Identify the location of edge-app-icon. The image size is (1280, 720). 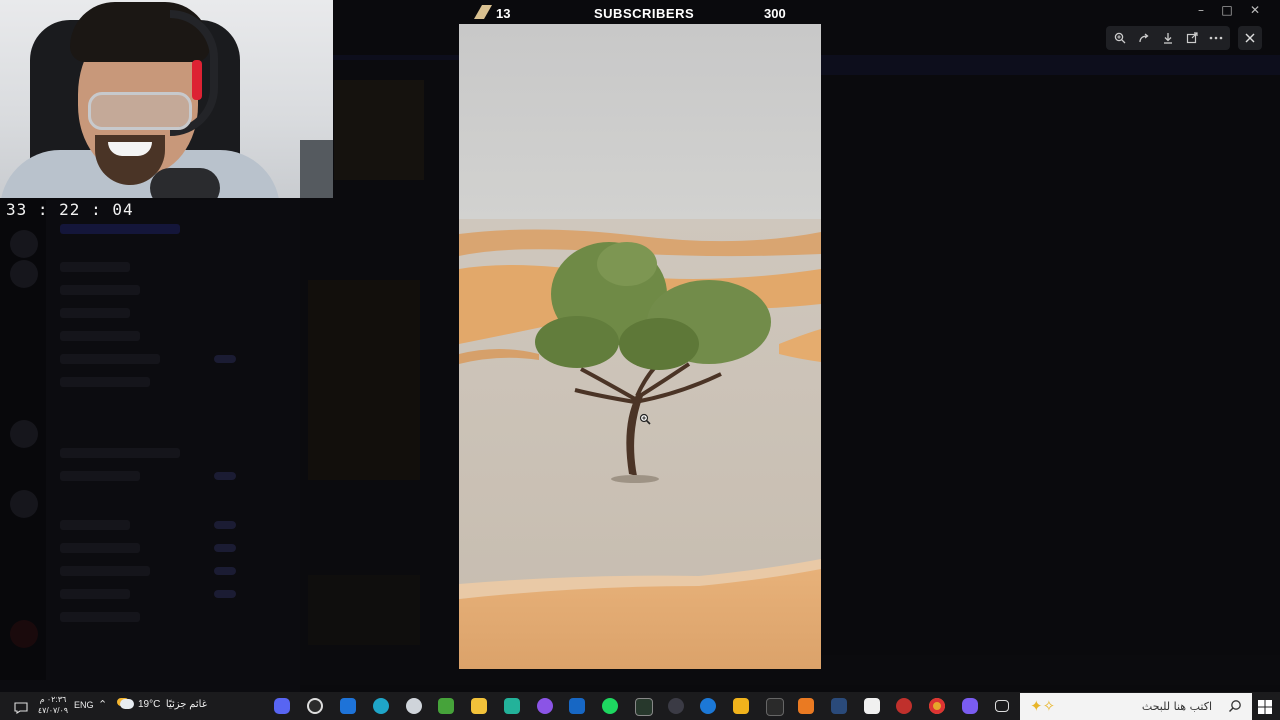
(381, 706).